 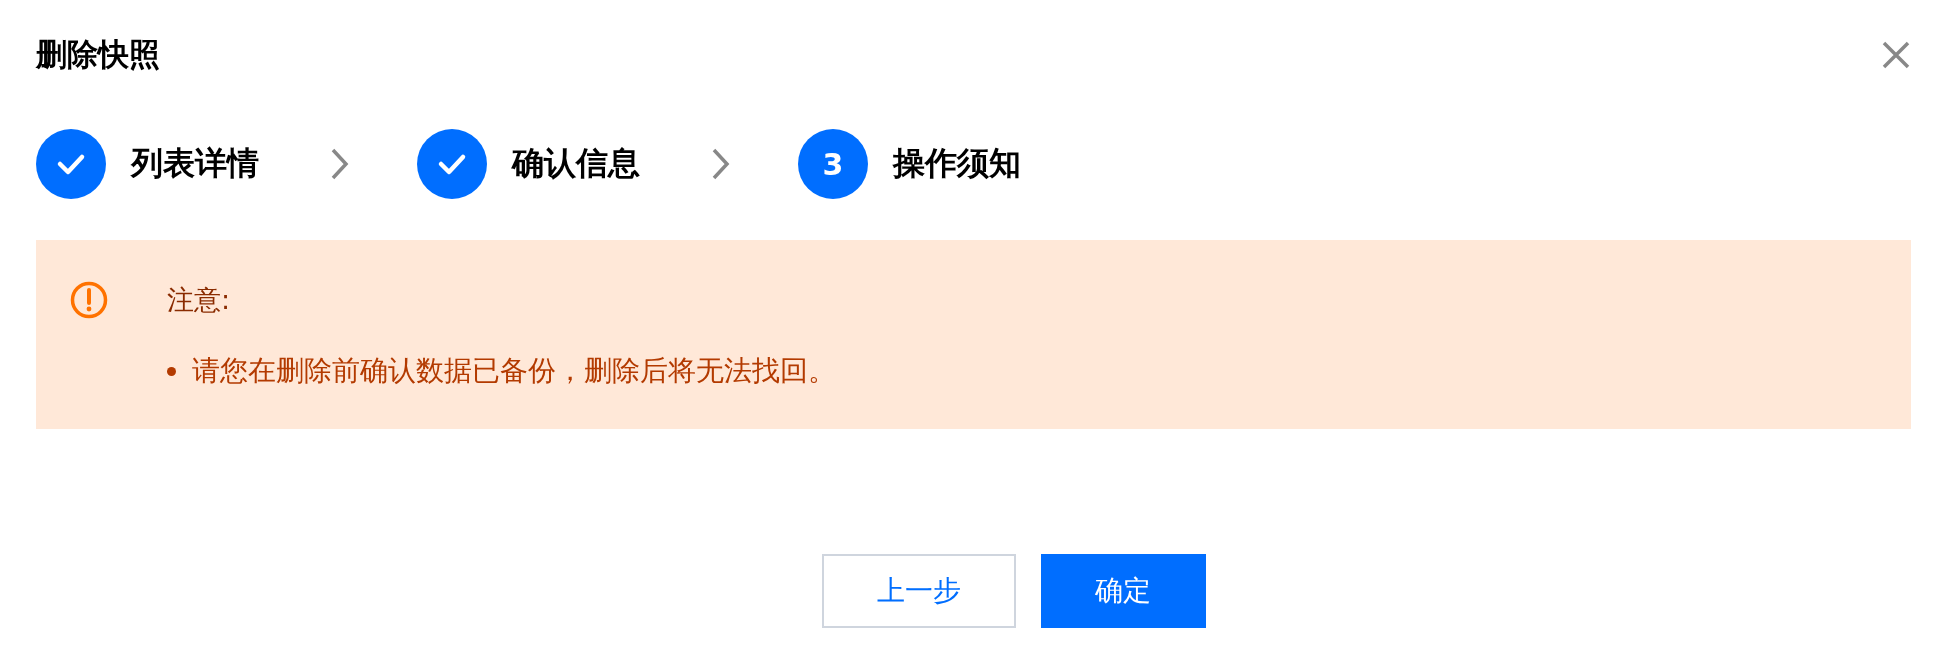 I want to click on warning-icon, so click(x=89, y=300).